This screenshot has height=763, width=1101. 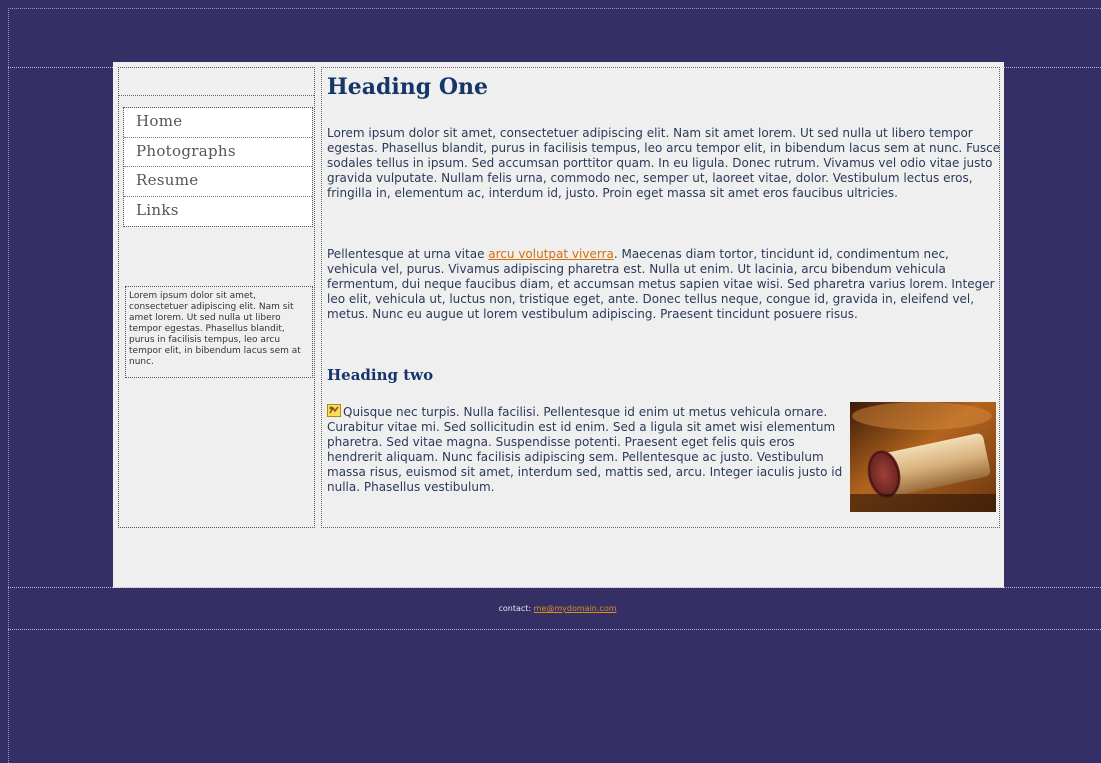 What do you see at coordinates (218, 152) in the screenshot?
I see `nav-item-photographs: Photographs` at bounding box center [218, 152].